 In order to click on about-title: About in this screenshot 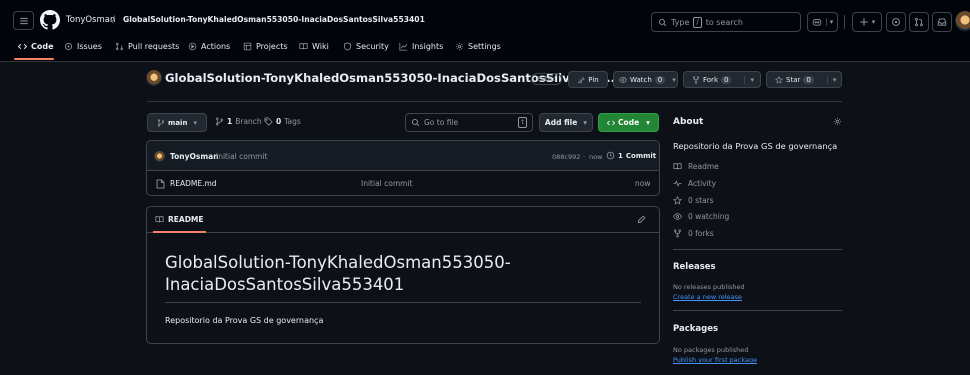, I will do `click(688, 122)`.